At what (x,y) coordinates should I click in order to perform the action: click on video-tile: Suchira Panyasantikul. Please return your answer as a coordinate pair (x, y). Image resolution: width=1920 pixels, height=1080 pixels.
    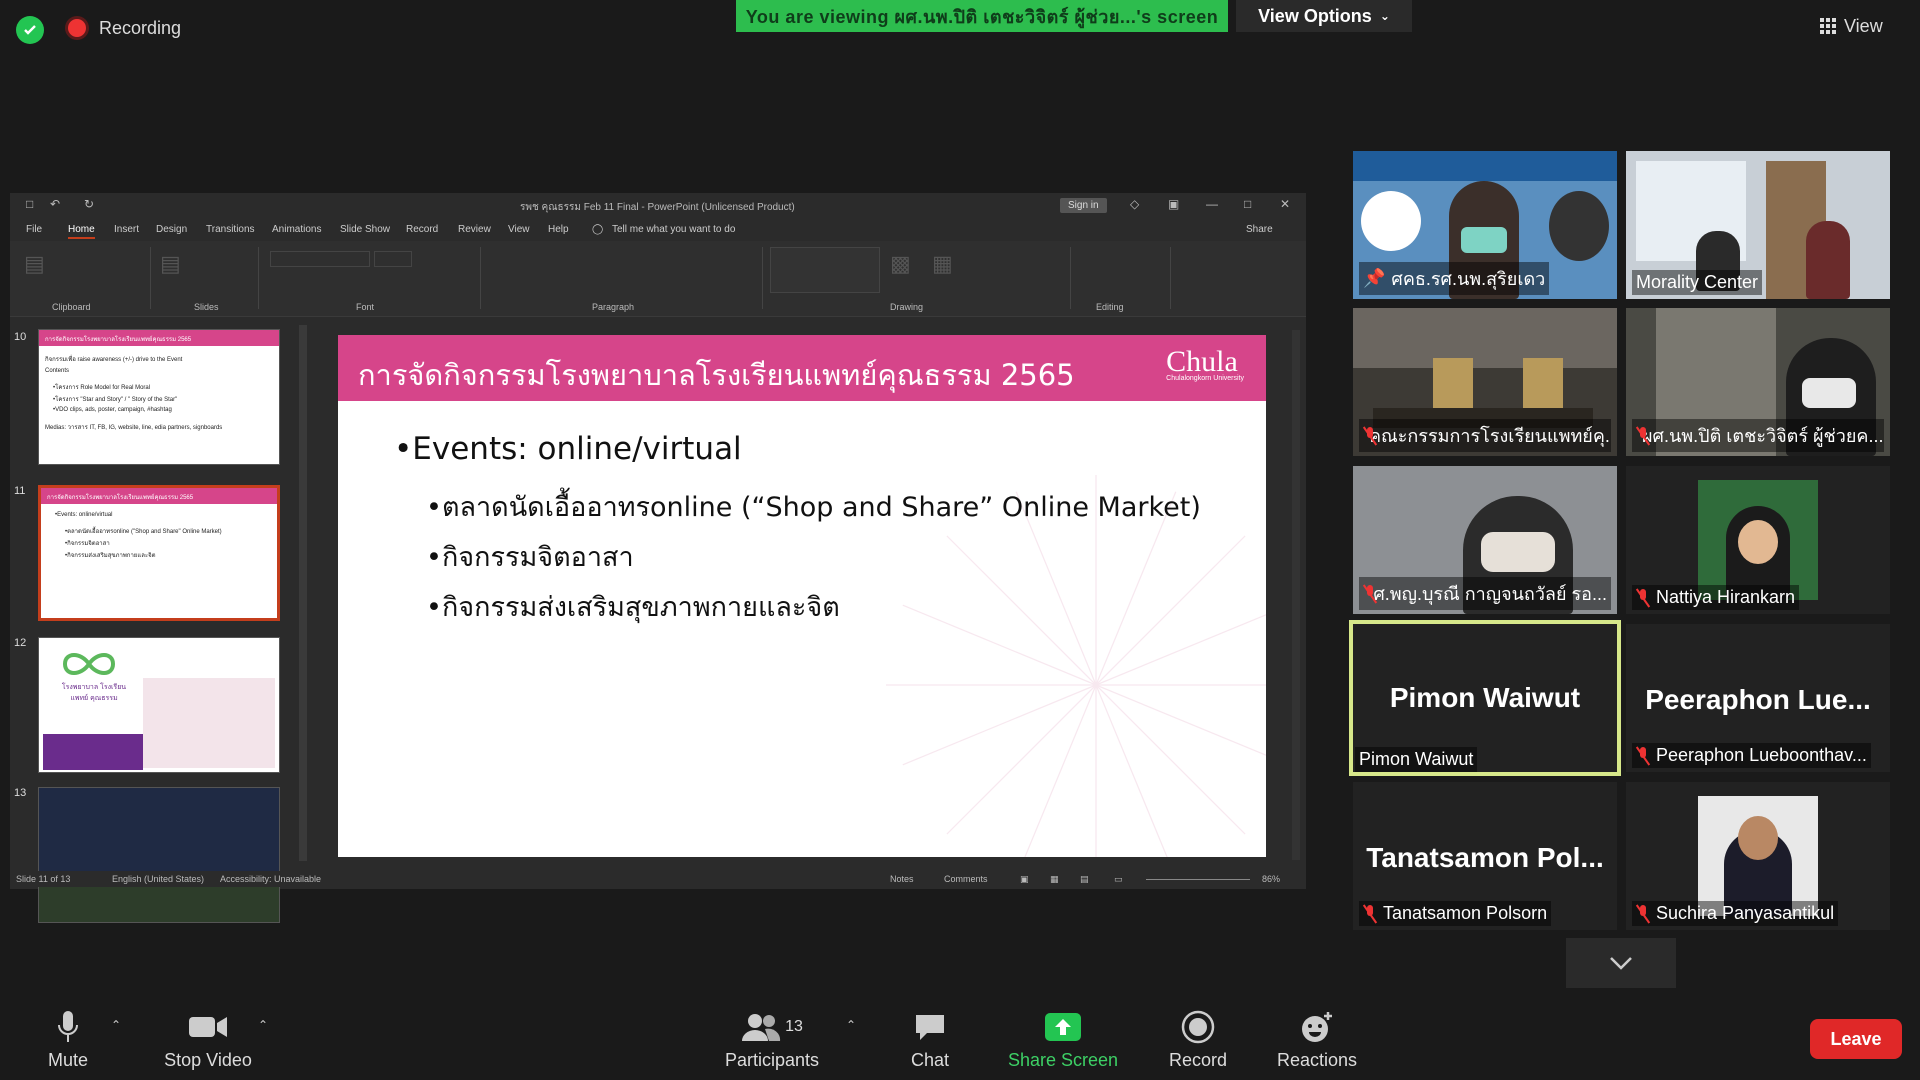
    Looking at the image, I should click on (1758, 856).